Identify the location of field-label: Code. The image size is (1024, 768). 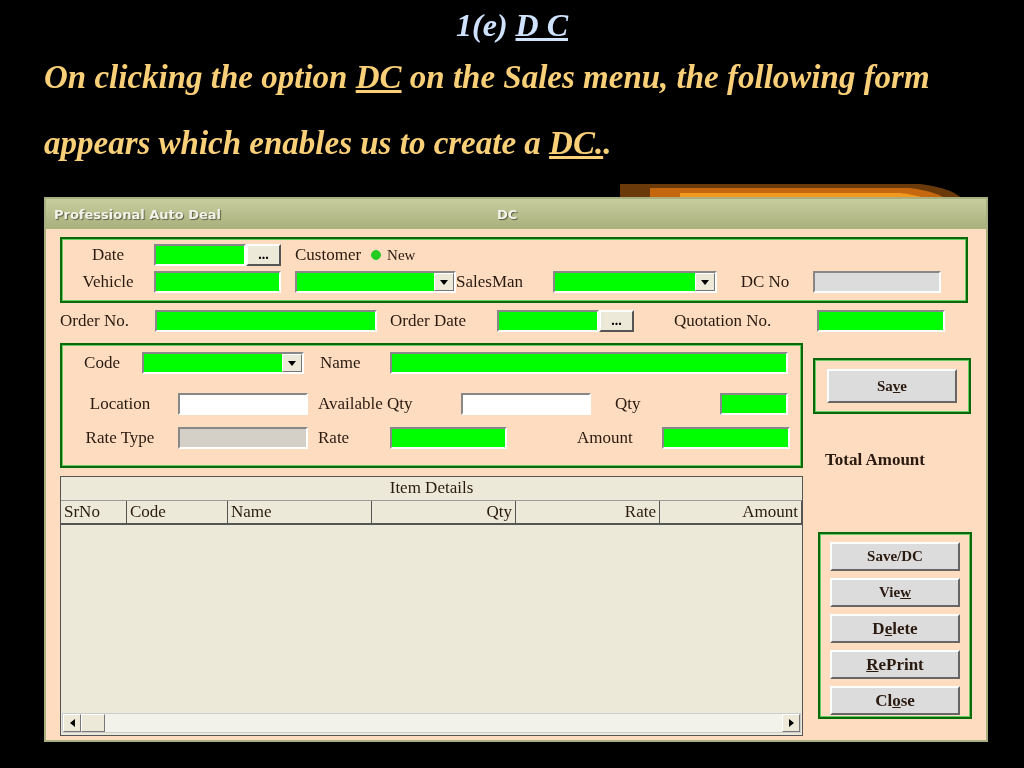
(102, 363).